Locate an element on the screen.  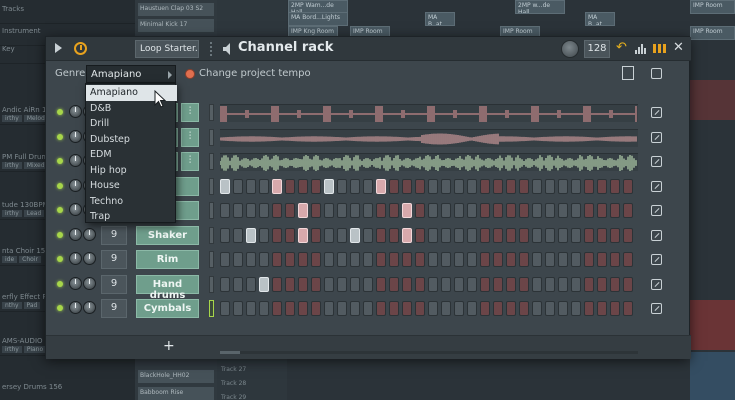
genre-select: Amapiano is located at coordinates (131, 74).